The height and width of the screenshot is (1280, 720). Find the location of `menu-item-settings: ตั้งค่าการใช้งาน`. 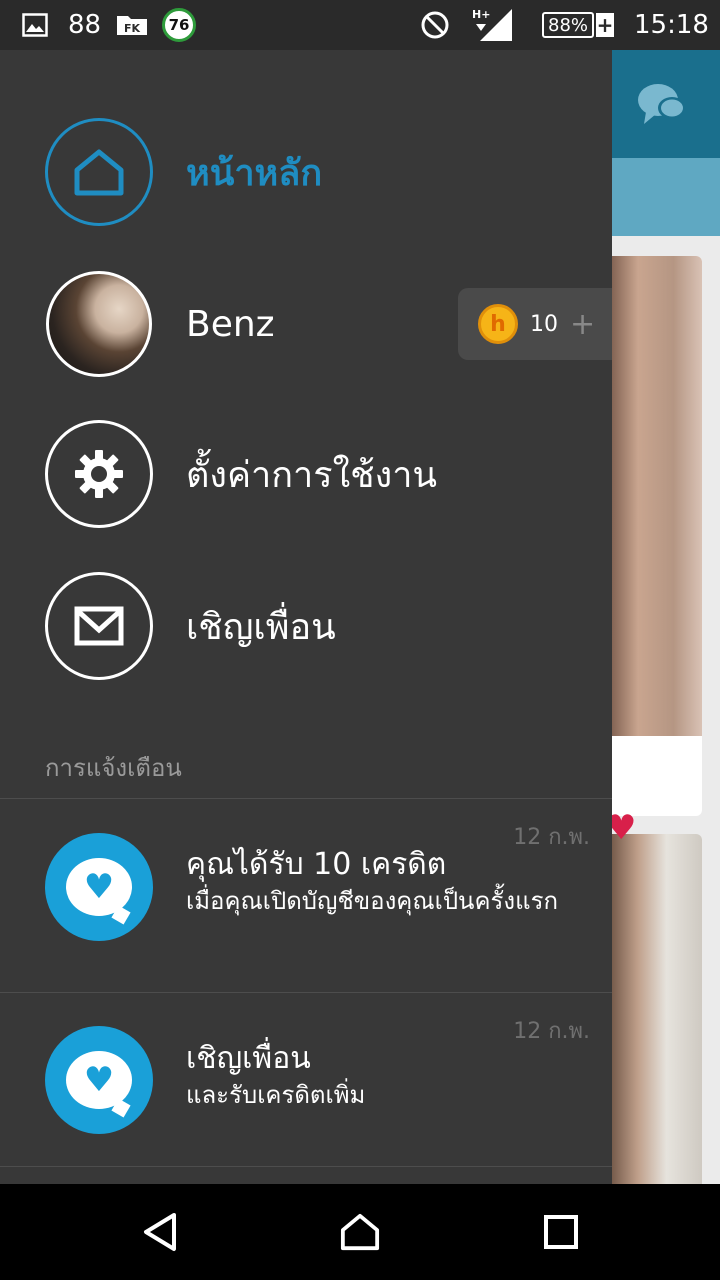

menu-item-settings: ตั้งค่าการใช้งาน is located at coordinates (306, 474).